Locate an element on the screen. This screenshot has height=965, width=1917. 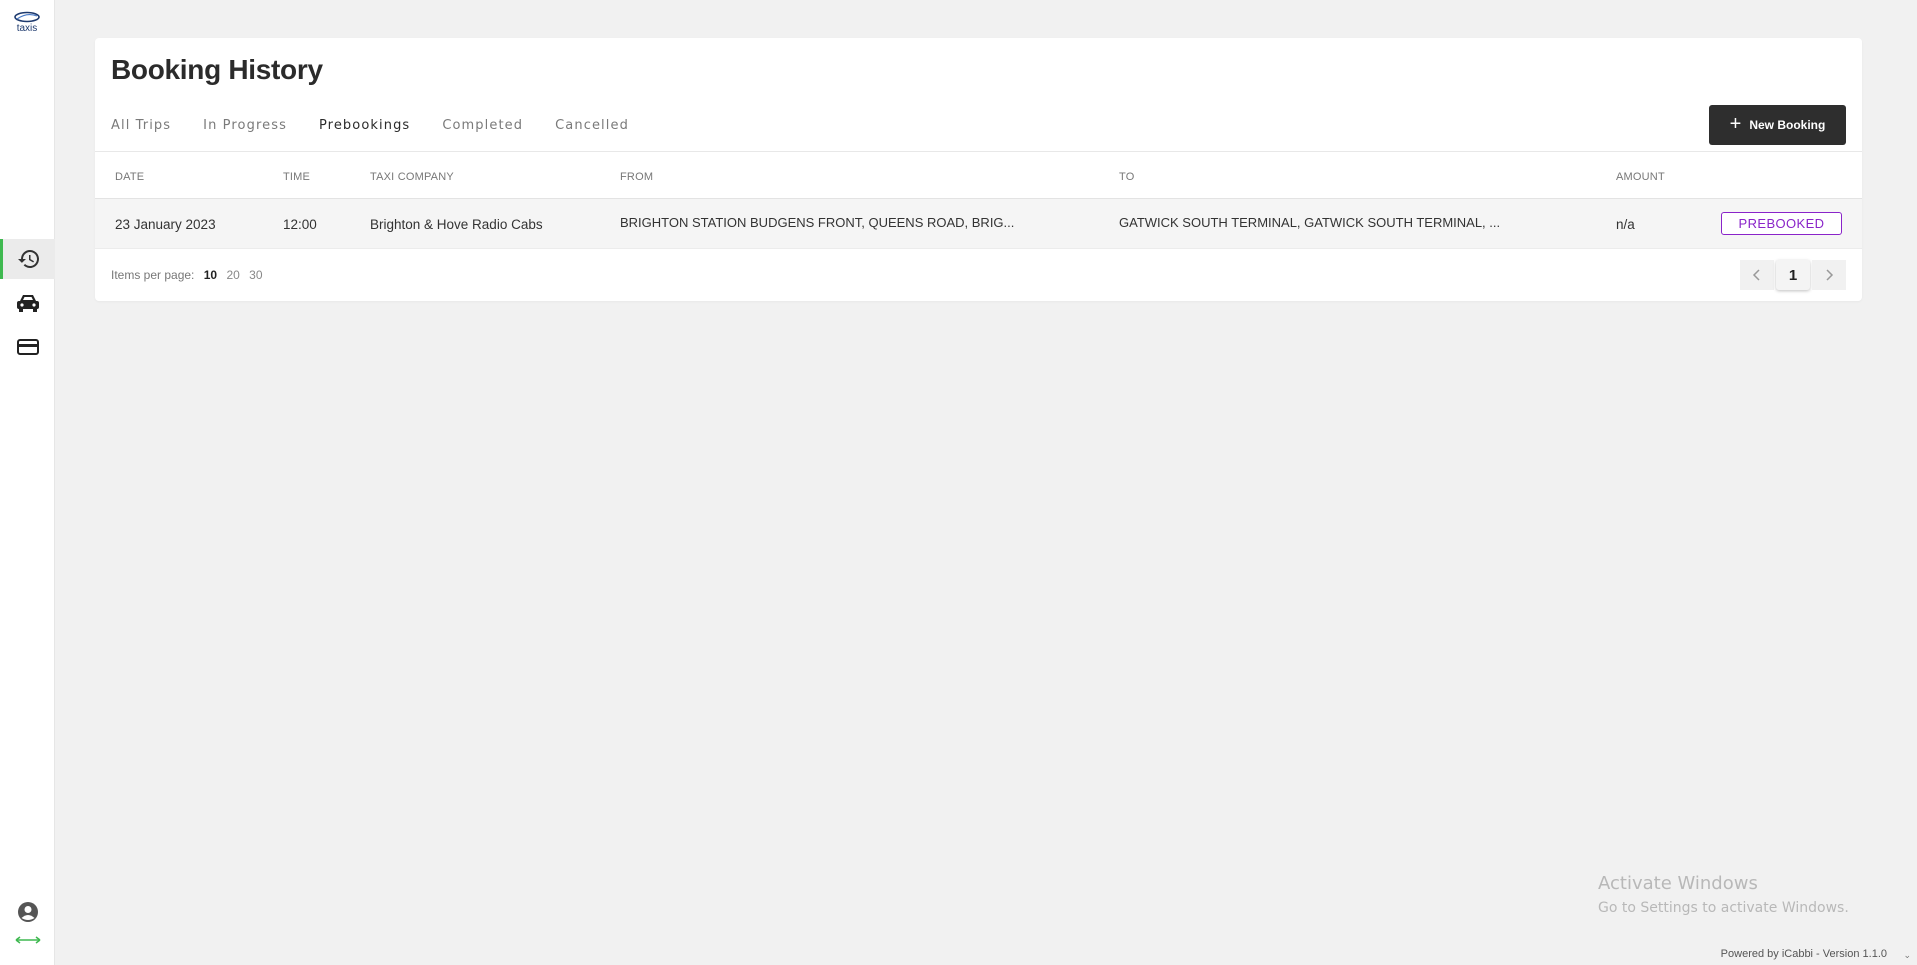
expand-arrows-icon is located at coordinates (27, 940).